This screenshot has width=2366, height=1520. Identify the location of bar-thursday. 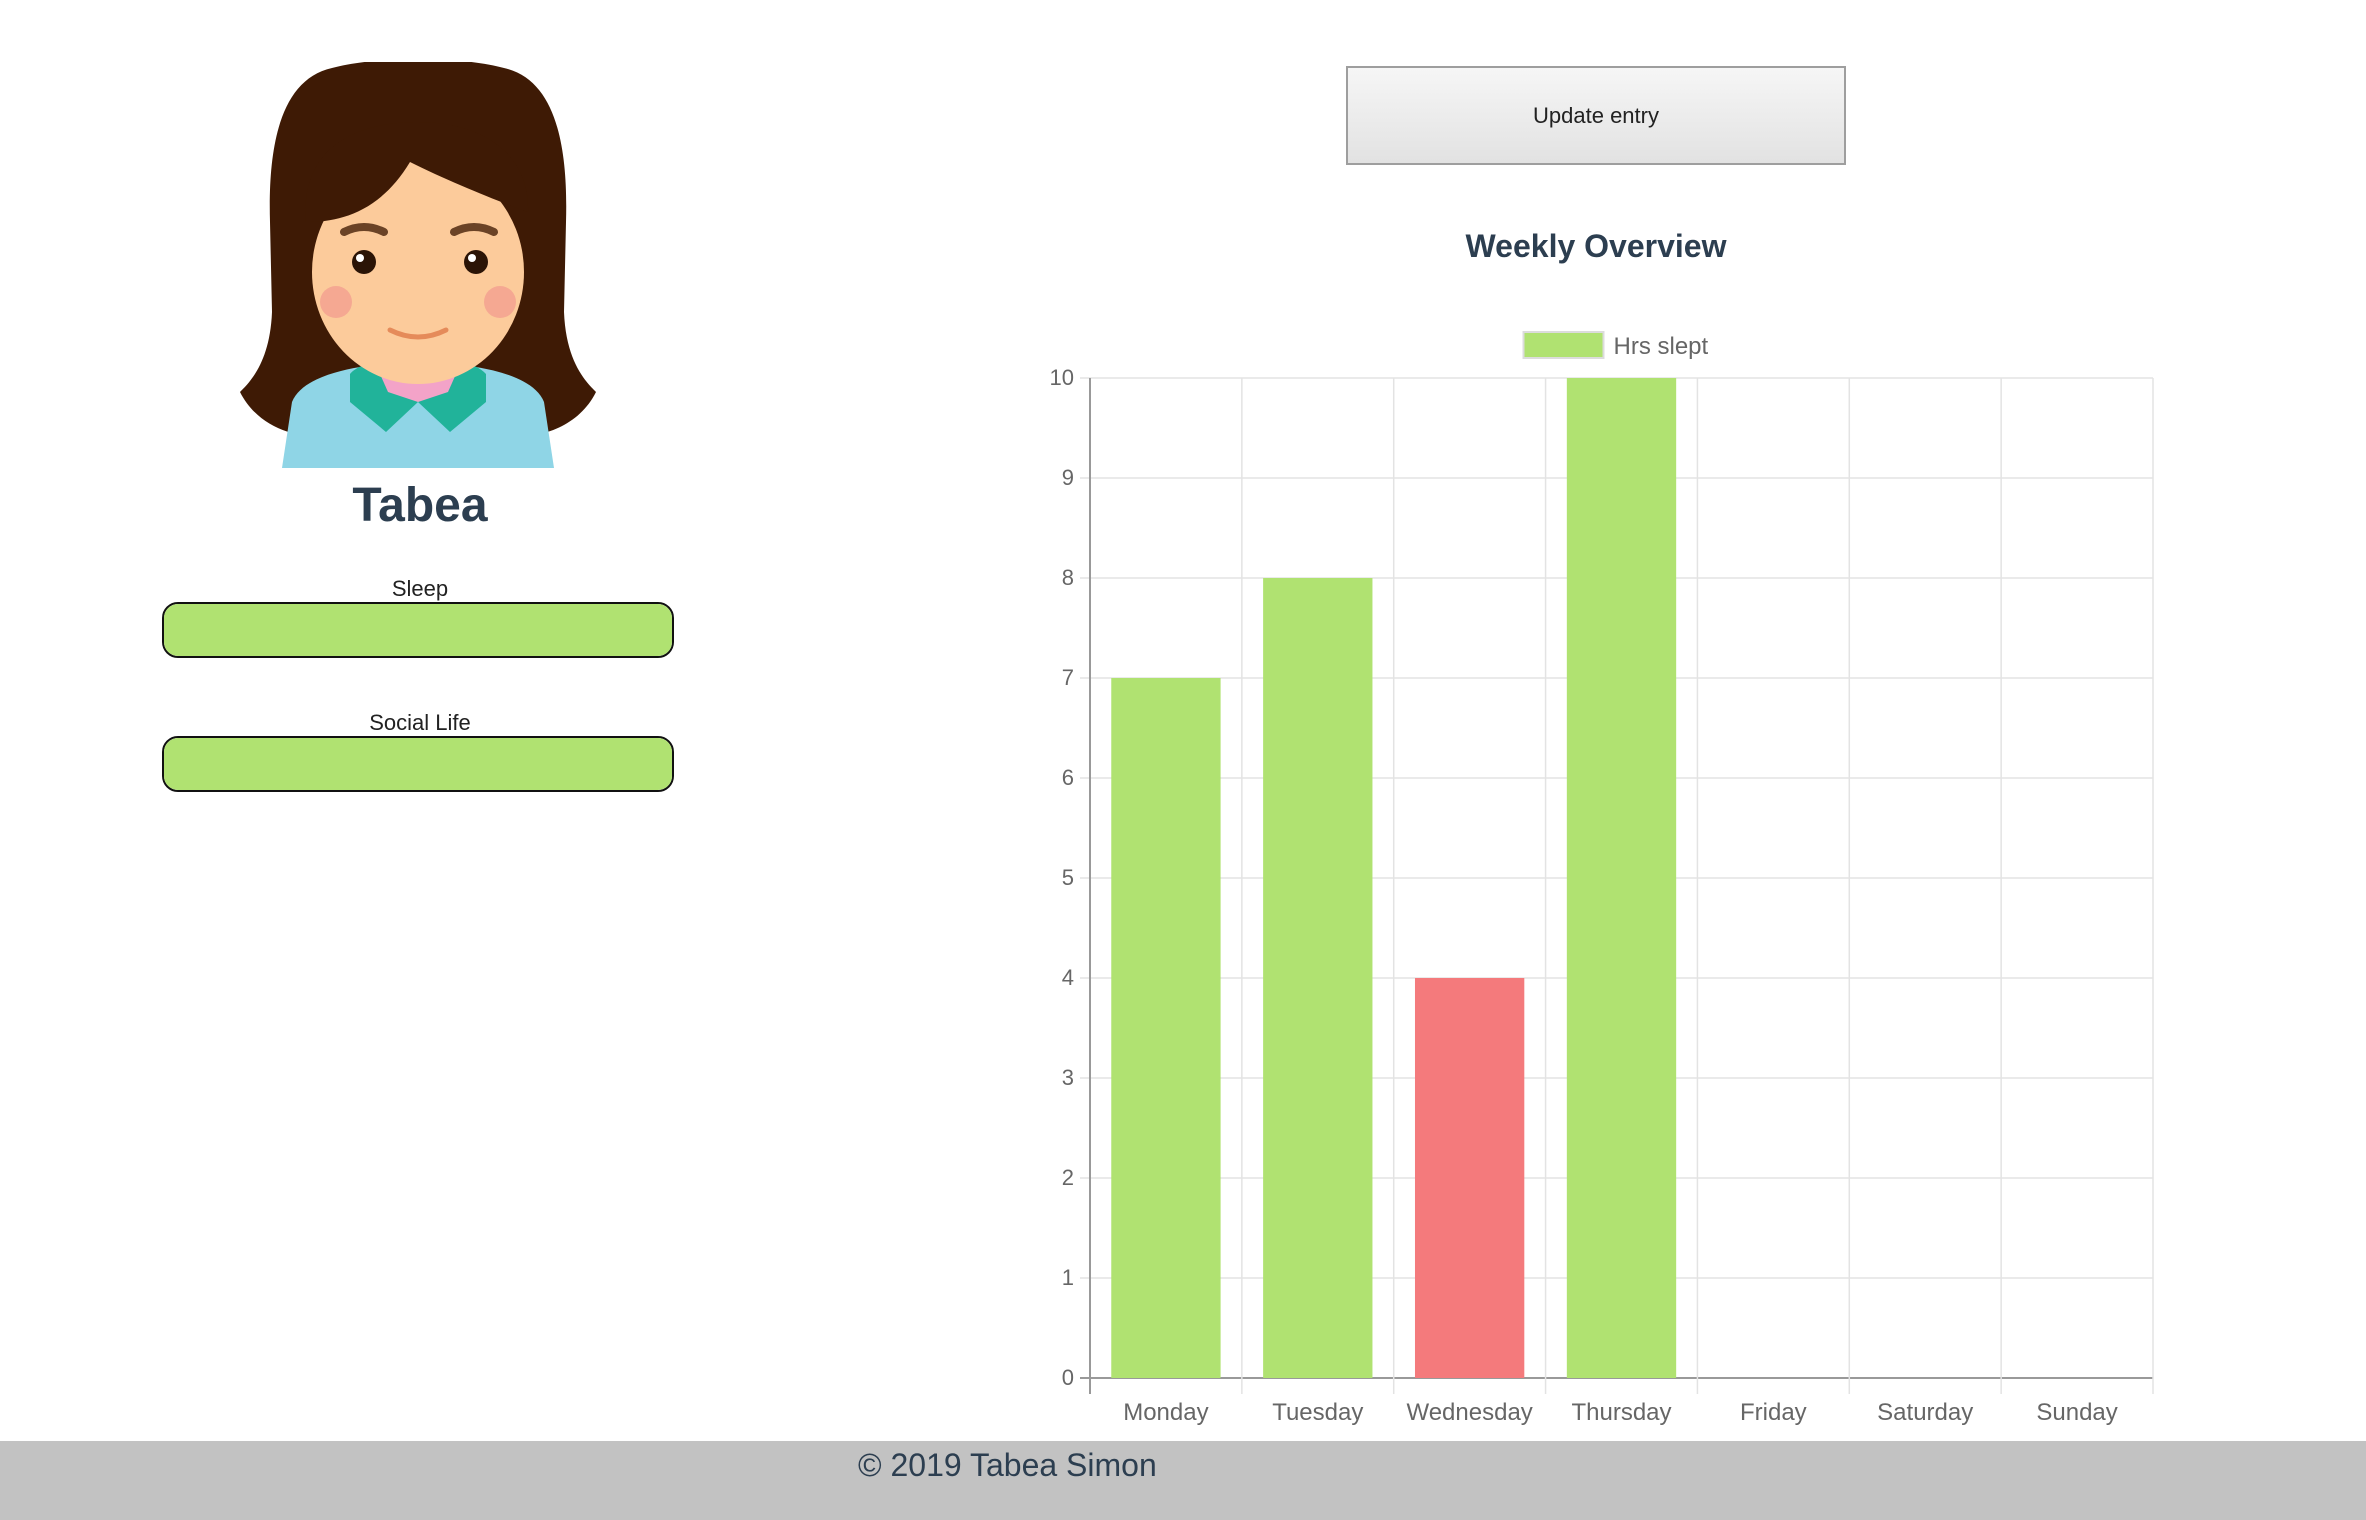
(1621, 878).